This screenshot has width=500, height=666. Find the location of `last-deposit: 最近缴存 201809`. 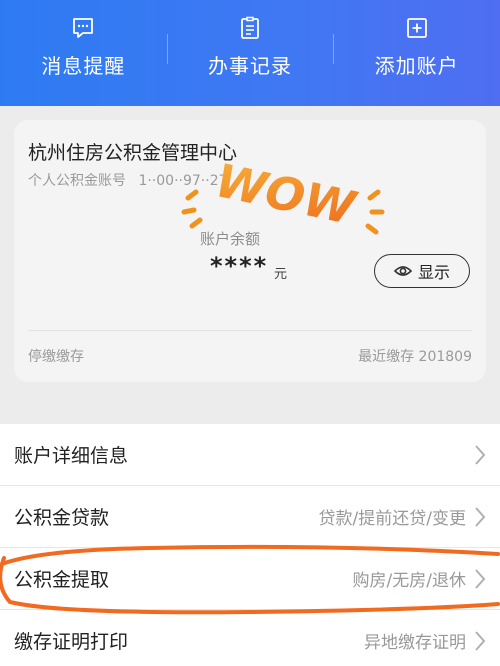

last-deposit: 最近缴存 201809 is located at coordinates (415, 357).